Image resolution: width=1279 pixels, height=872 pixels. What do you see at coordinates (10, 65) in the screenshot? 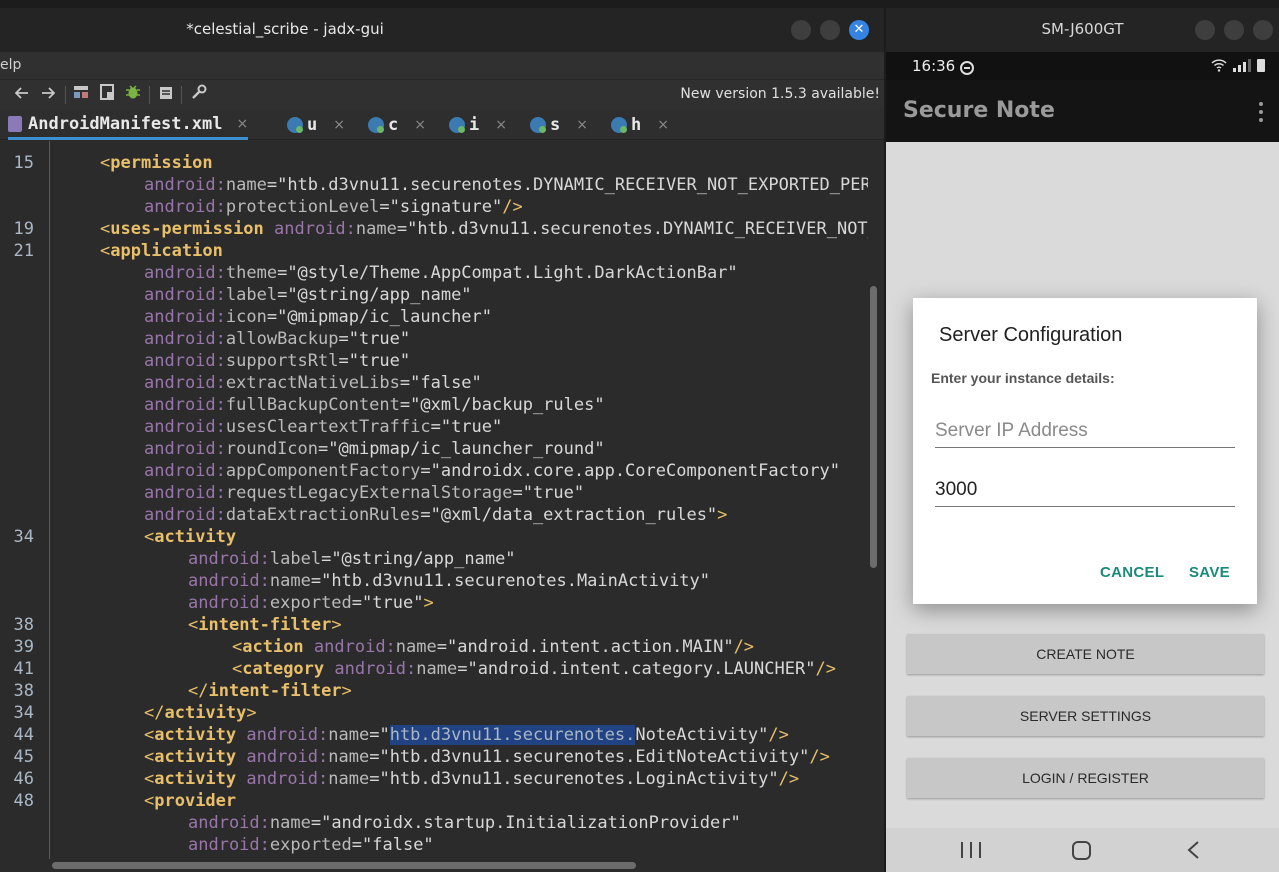
I see `menu-help: elp` at bounding box center [10, 65].